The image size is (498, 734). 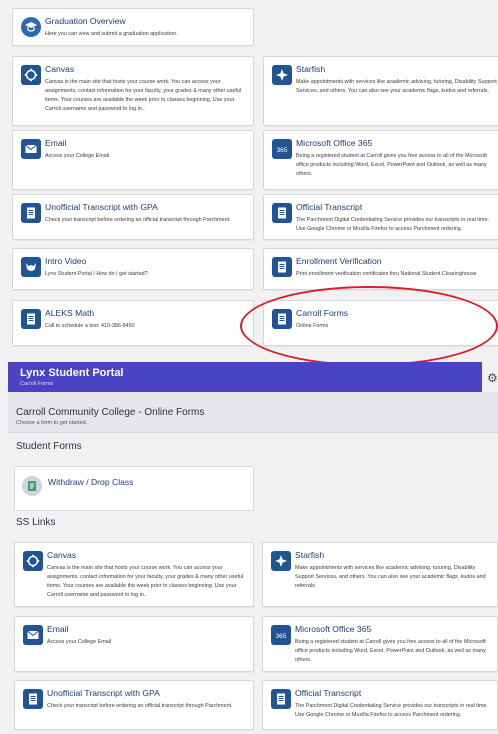 What do you see at coordinates (85, 21) in the screenshot?
I see `card-title: Graduation Overview` at bounding box center [85, 21].